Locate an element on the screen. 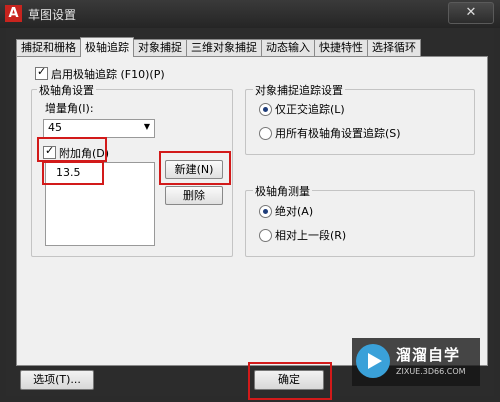  tab-polar-tracking: 极轴追踪 is located at coordinates (107, 47).